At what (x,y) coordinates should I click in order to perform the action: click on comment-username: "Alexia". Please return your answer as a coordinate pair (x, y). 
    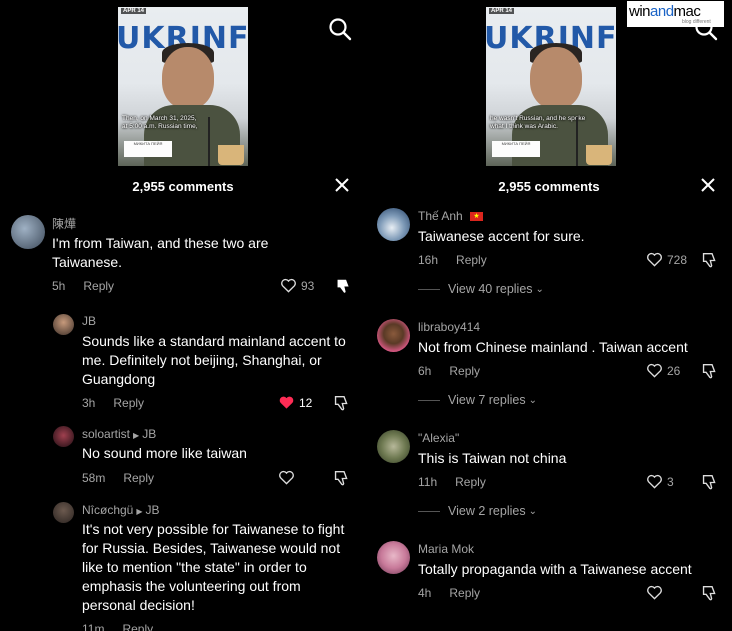
    Looking at the image, I should click on (438, 438).